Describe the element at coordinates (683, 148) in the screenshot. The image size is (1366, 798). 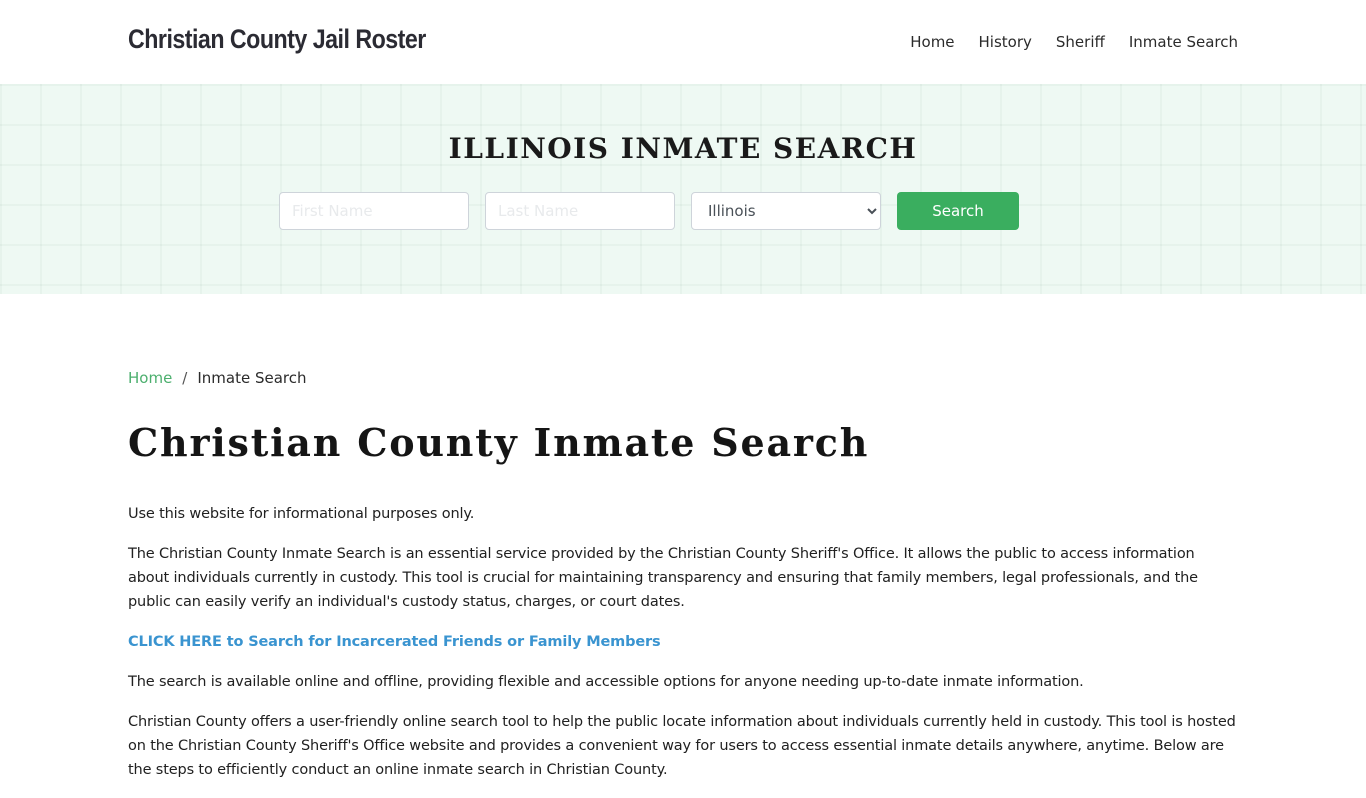
I see `hero-title: ILLINOIS INMATE SEARCH` at that location.